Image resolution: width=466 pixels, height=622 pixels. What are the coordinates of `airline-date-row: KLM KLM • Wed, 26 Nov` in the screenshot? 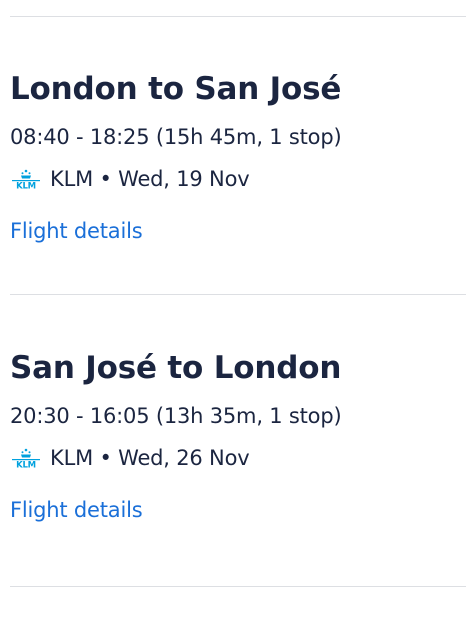 It's located at (238, 458).